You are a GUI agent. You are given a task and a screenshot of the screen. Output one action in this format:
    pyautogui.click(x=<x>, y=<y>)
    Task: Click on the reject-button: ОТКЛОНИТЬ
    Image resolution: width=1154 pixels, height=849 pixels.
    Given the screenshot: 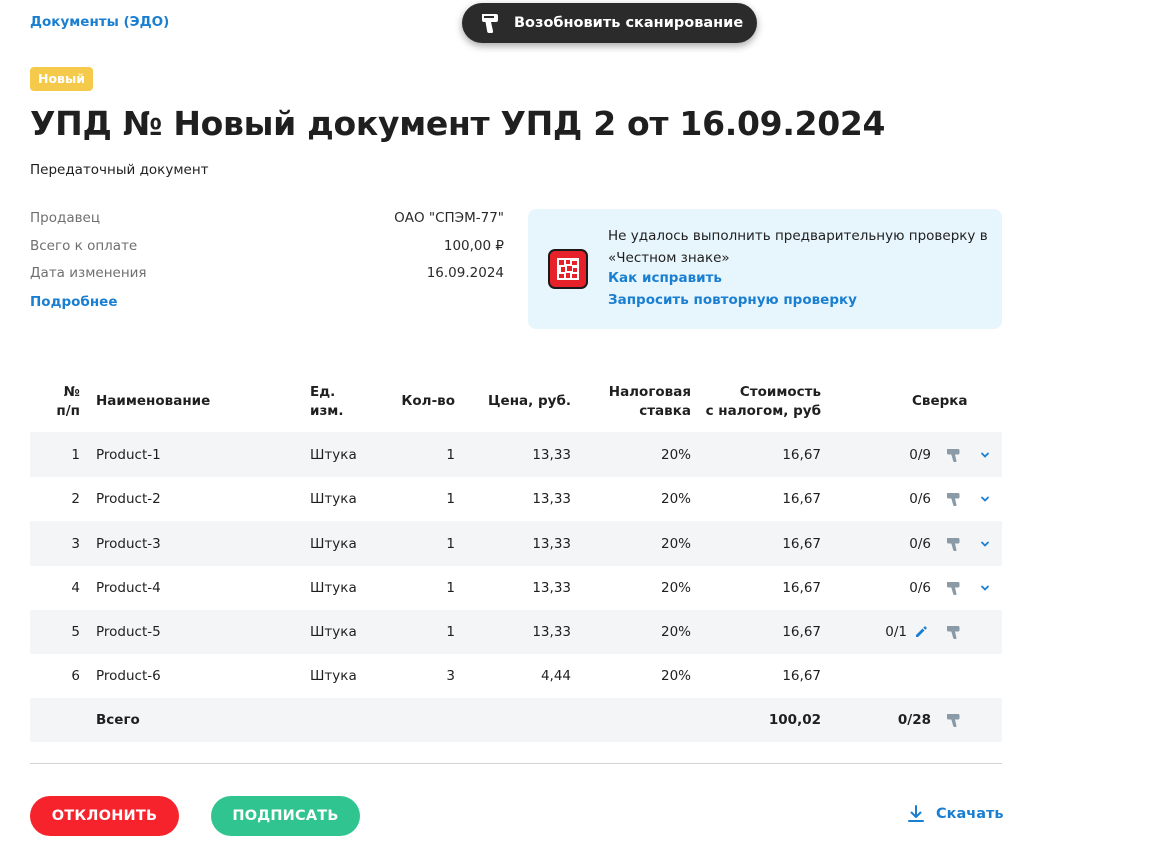 What is the action you would take?
    pyautogui.click(x=104, y=816)
    